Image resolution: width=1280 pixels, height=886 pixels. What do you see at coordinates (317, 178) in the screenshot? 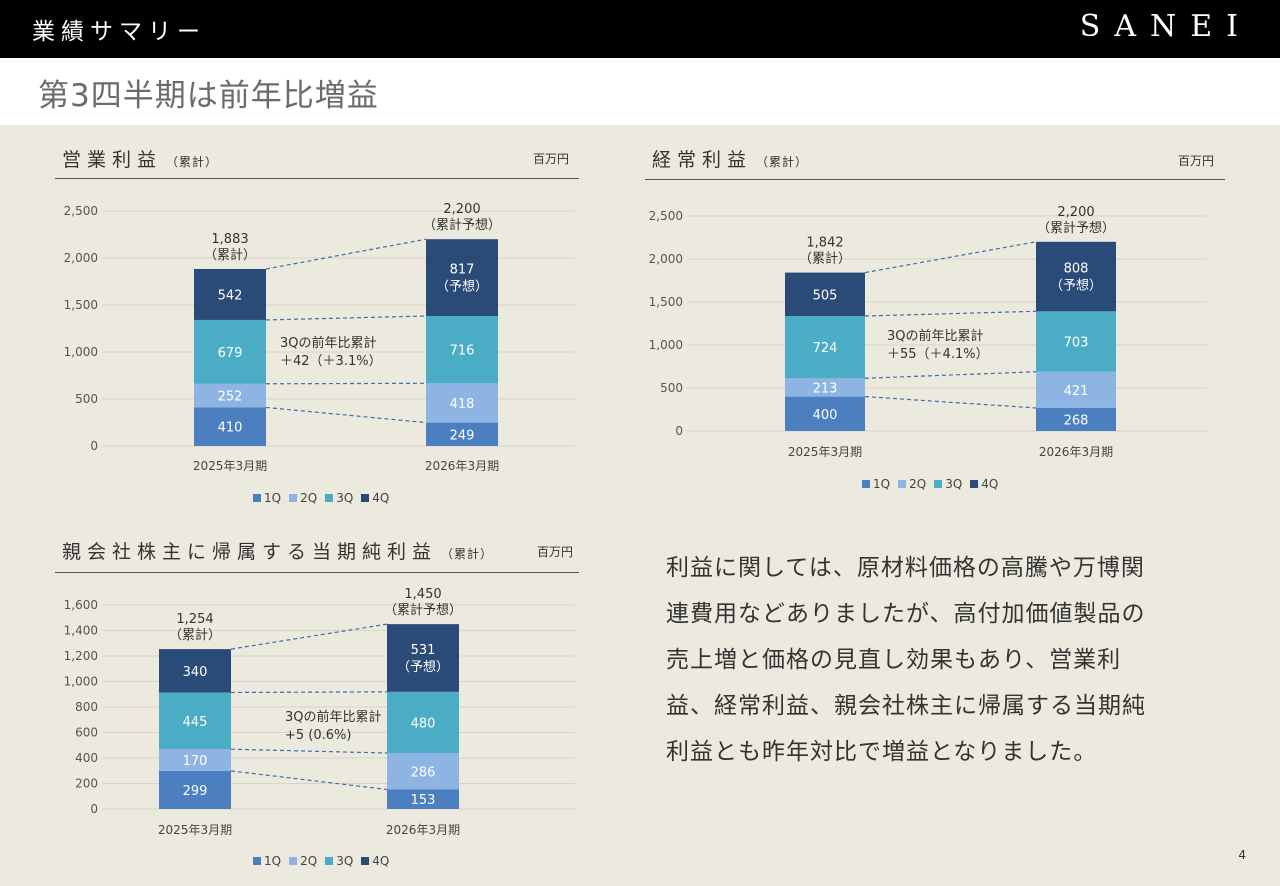
I see `operating-profit-rule` at bounding box center [317, 178].